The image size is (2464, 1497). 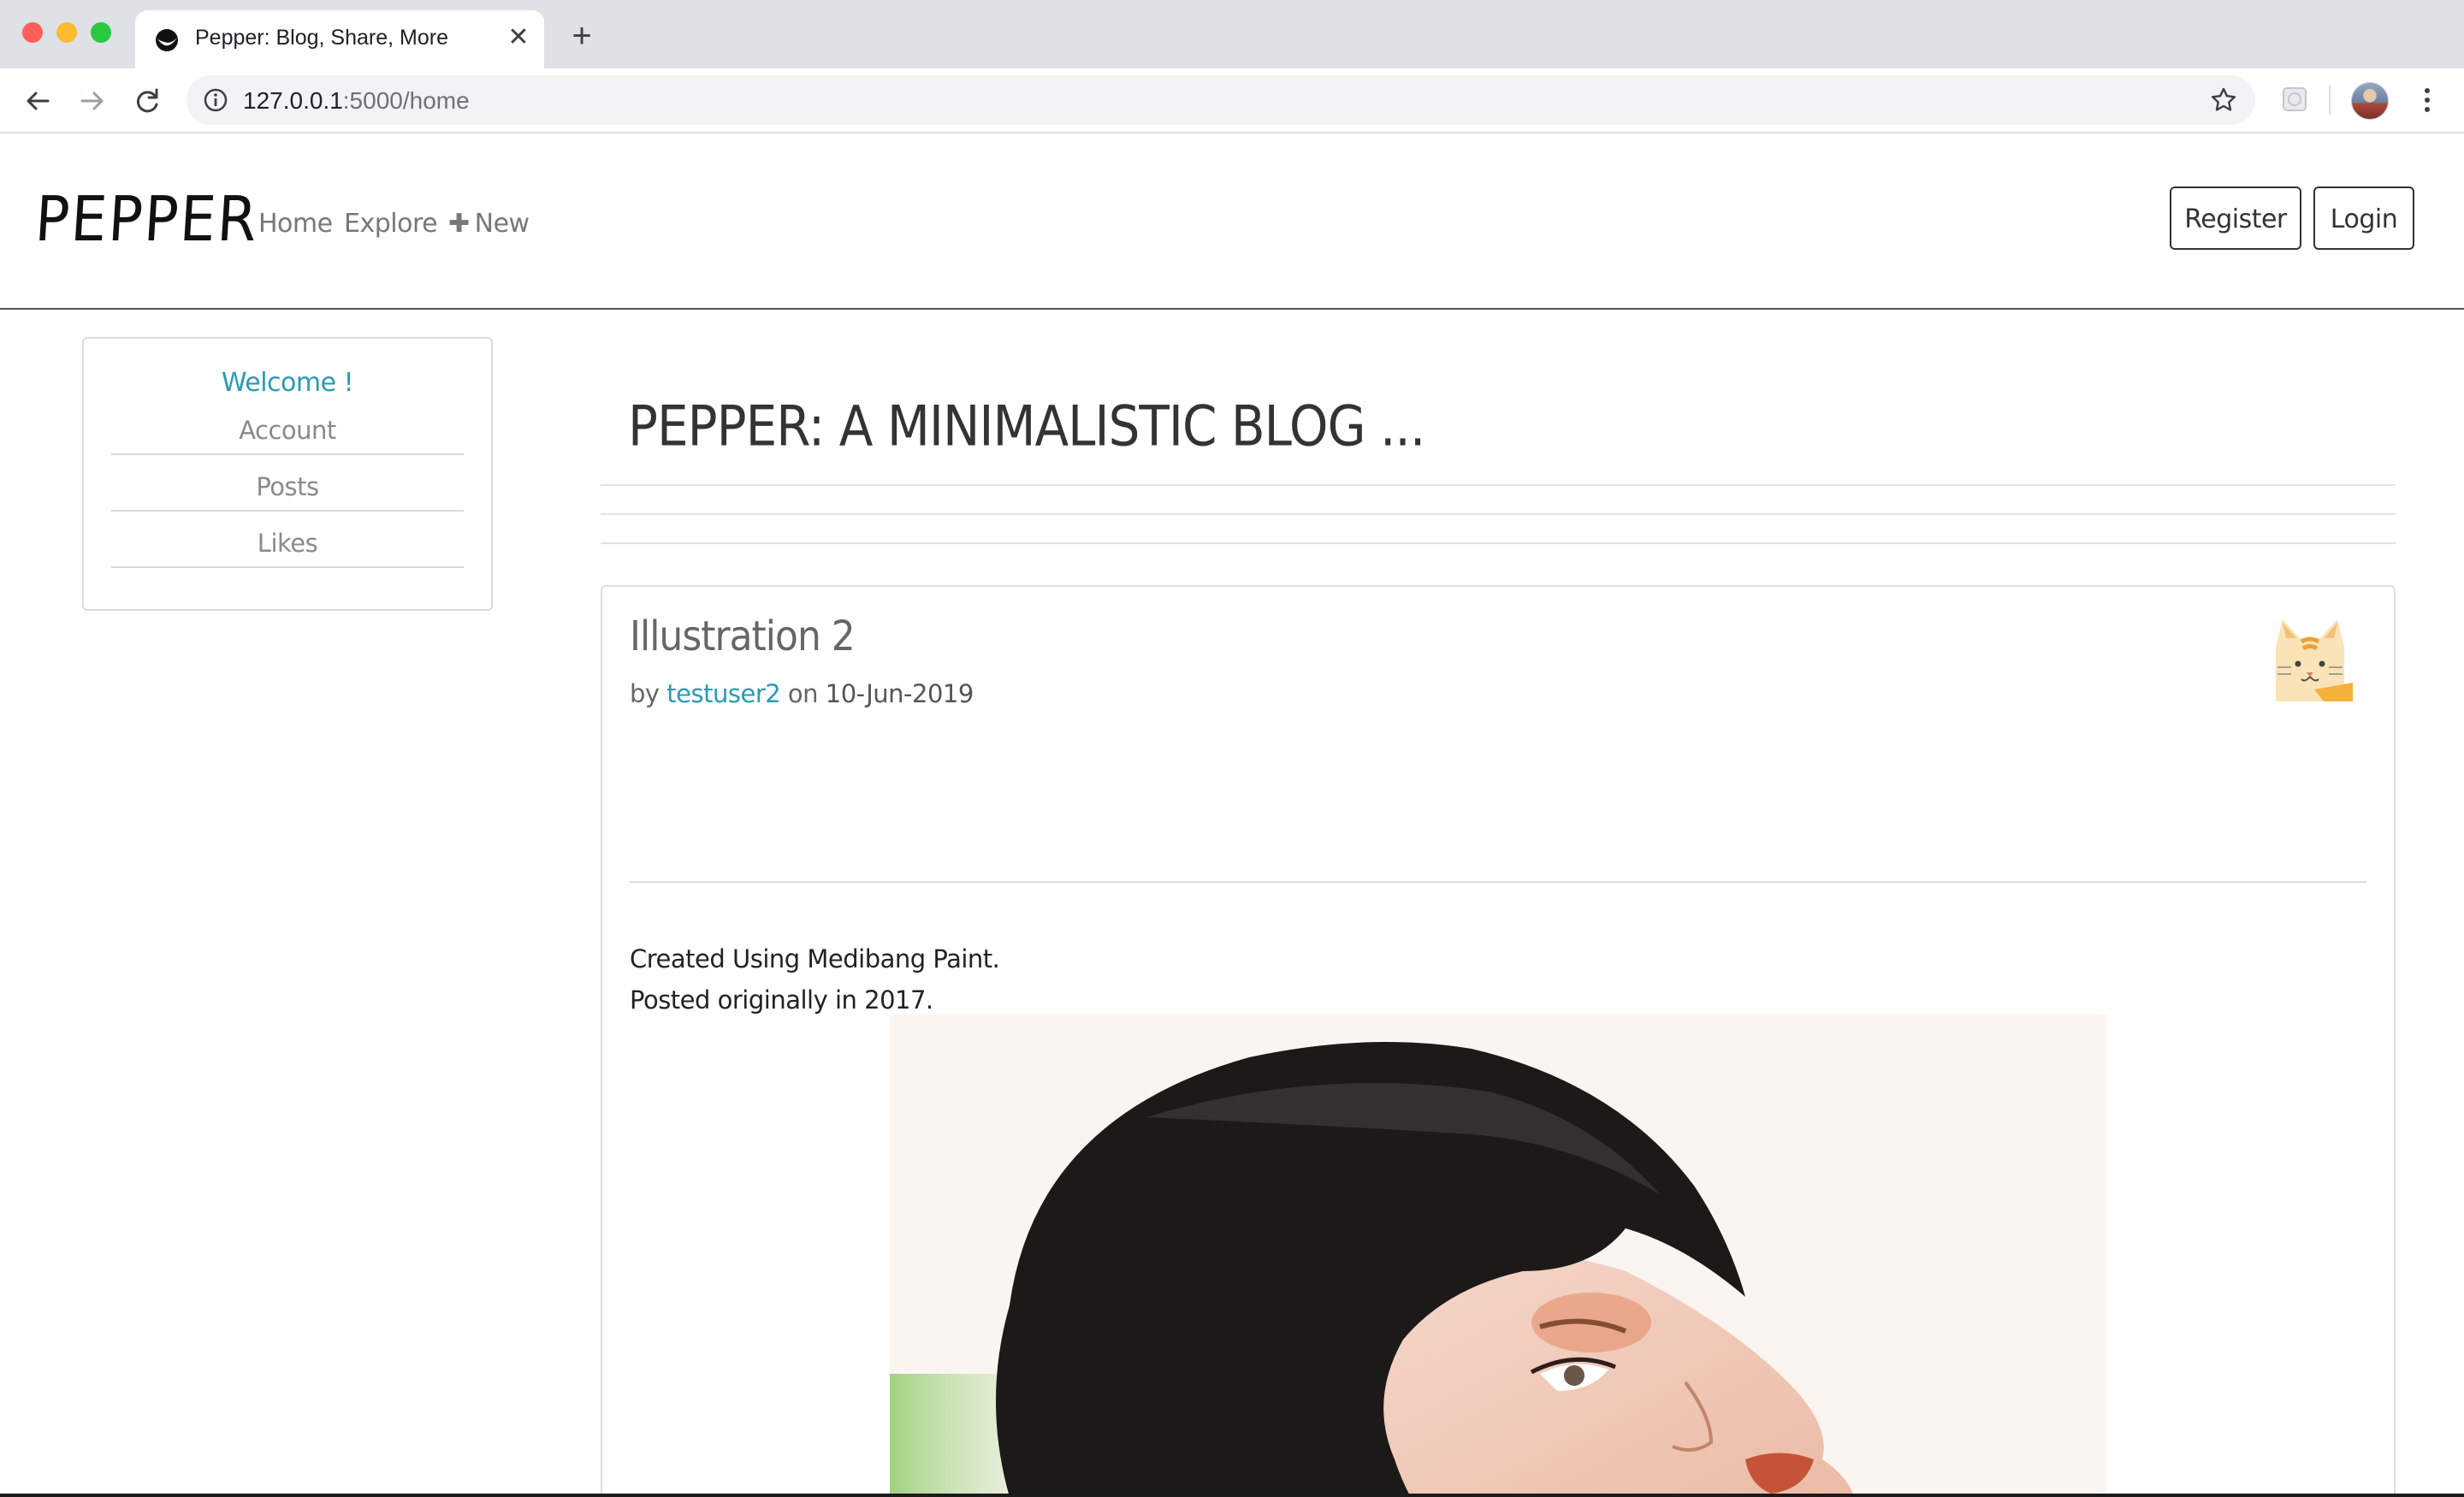 I want to click on browser-toolbar: 127.0.0.1:5000/home, so click(x=1232, y=100).